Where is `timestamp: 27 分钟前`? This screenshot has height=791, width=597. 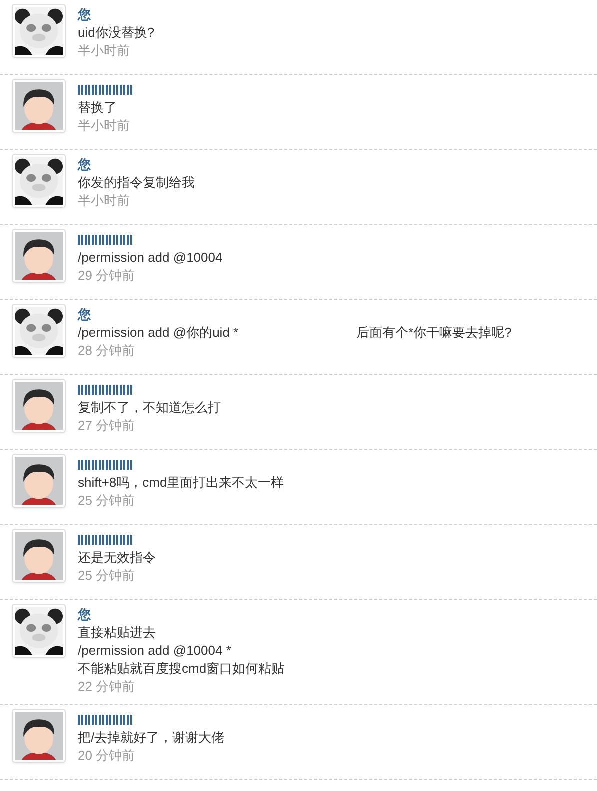
timestamp: 27 分钟前 is located at coordinates (107, 426).